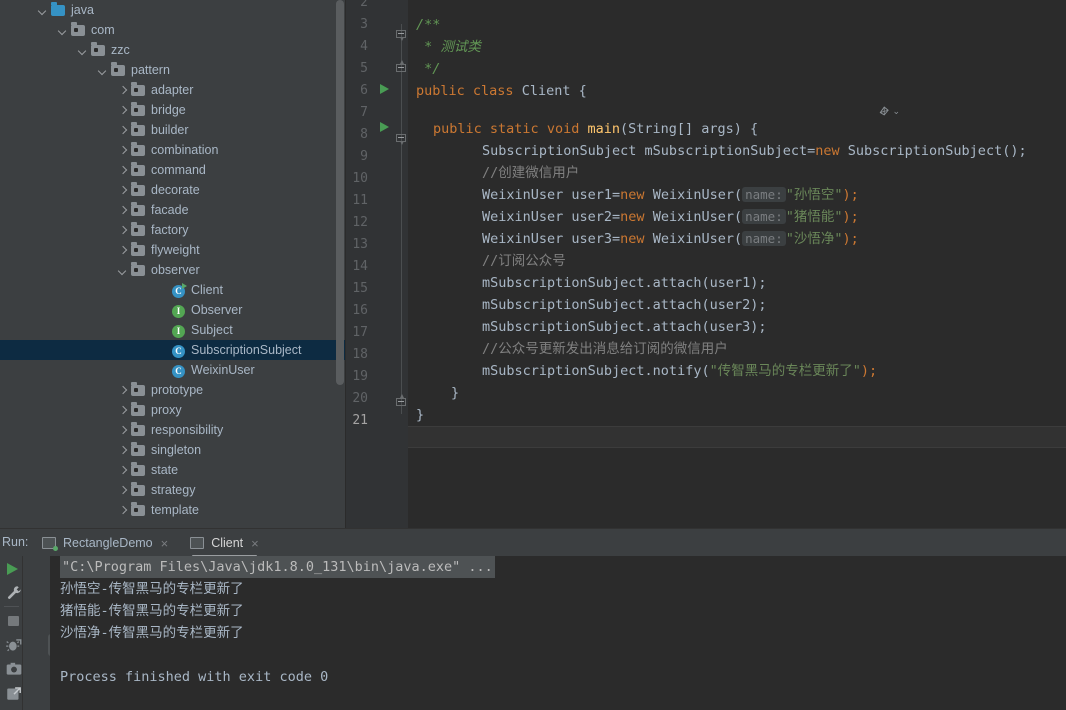  What do you see at coordinates (173, 410) in the screenshot?
I see `tree-item-proxy: proxy` at bounding box center [173, 410].